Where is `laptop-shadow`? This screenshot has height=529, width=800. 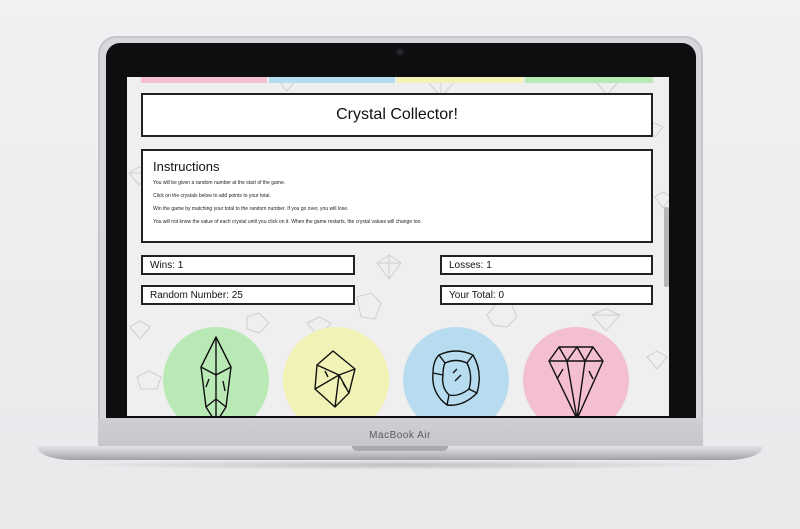 laptop-shadow is located at coordinates (400, 465).